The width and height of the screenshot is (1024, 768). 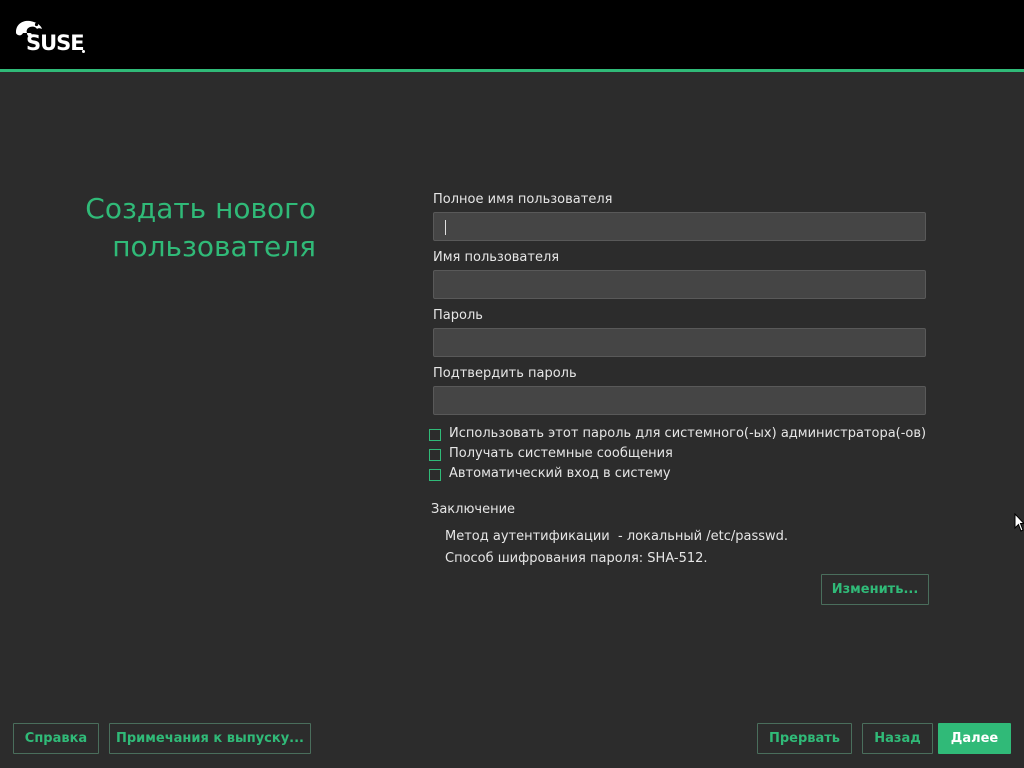 I want to click on username-input, so click(x=679, y=284).